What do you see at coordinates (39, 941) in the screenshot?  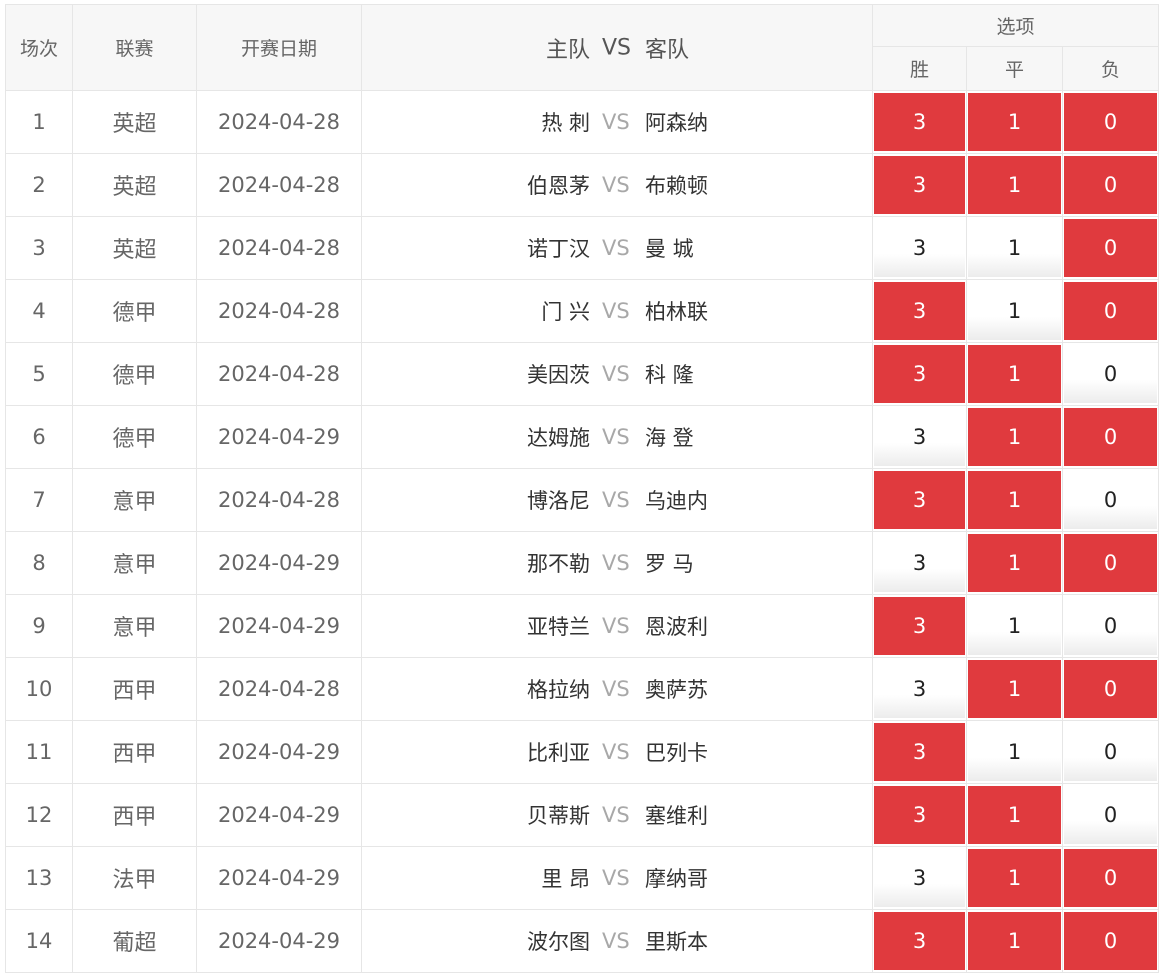 I see `round-number: 14` at bounding box center [39, 941].